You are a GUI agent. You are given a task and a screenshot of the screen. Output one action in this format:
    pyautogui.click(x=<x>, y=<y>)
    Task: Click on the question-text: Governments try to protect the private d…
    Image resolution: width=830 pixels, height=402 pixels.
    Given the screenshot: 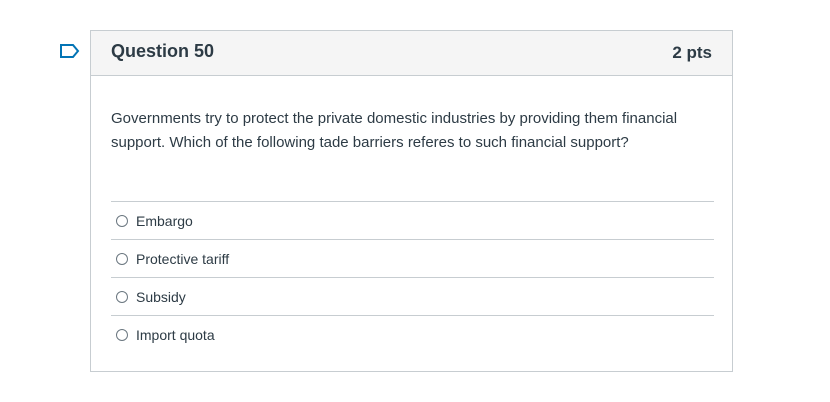 What is the action you would take?
    pyautogui.click(x=394, y=130)
    